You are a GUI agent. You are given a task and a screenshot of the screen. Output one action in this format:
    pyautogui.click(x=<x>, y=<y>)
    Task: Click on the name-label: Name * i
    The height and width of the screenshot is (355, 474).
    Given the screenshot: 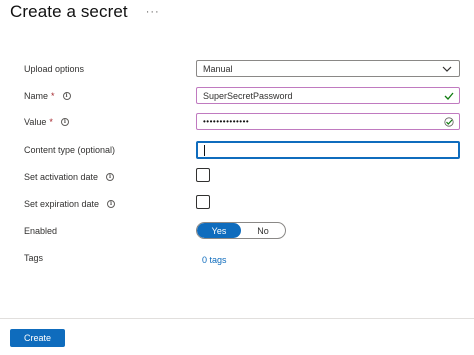 What is the action you would take?
    pyautogui.click(x=47, y=96)
    